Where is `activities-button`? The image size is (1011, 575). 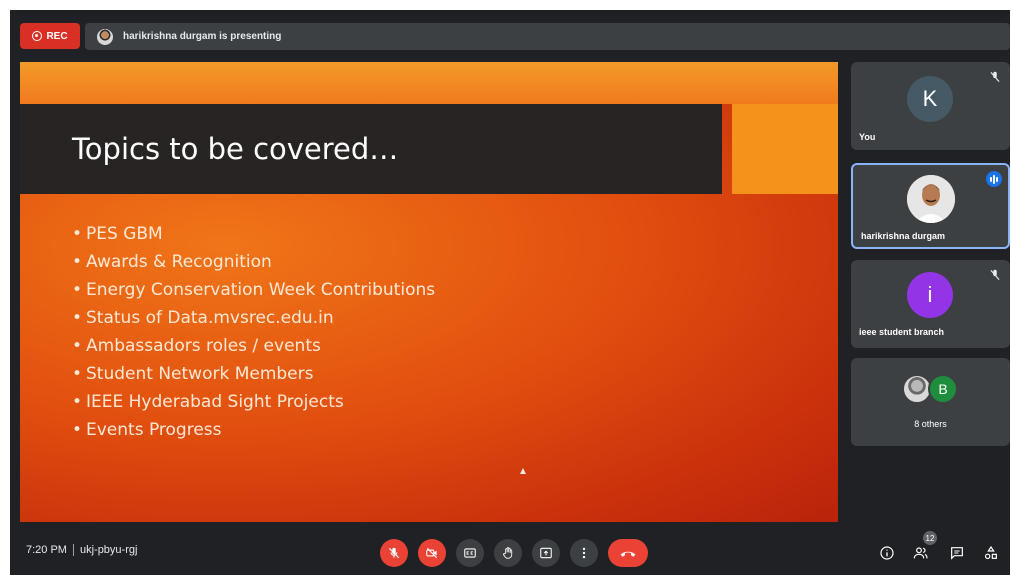
activities-button is located at coordinates (991, 553).